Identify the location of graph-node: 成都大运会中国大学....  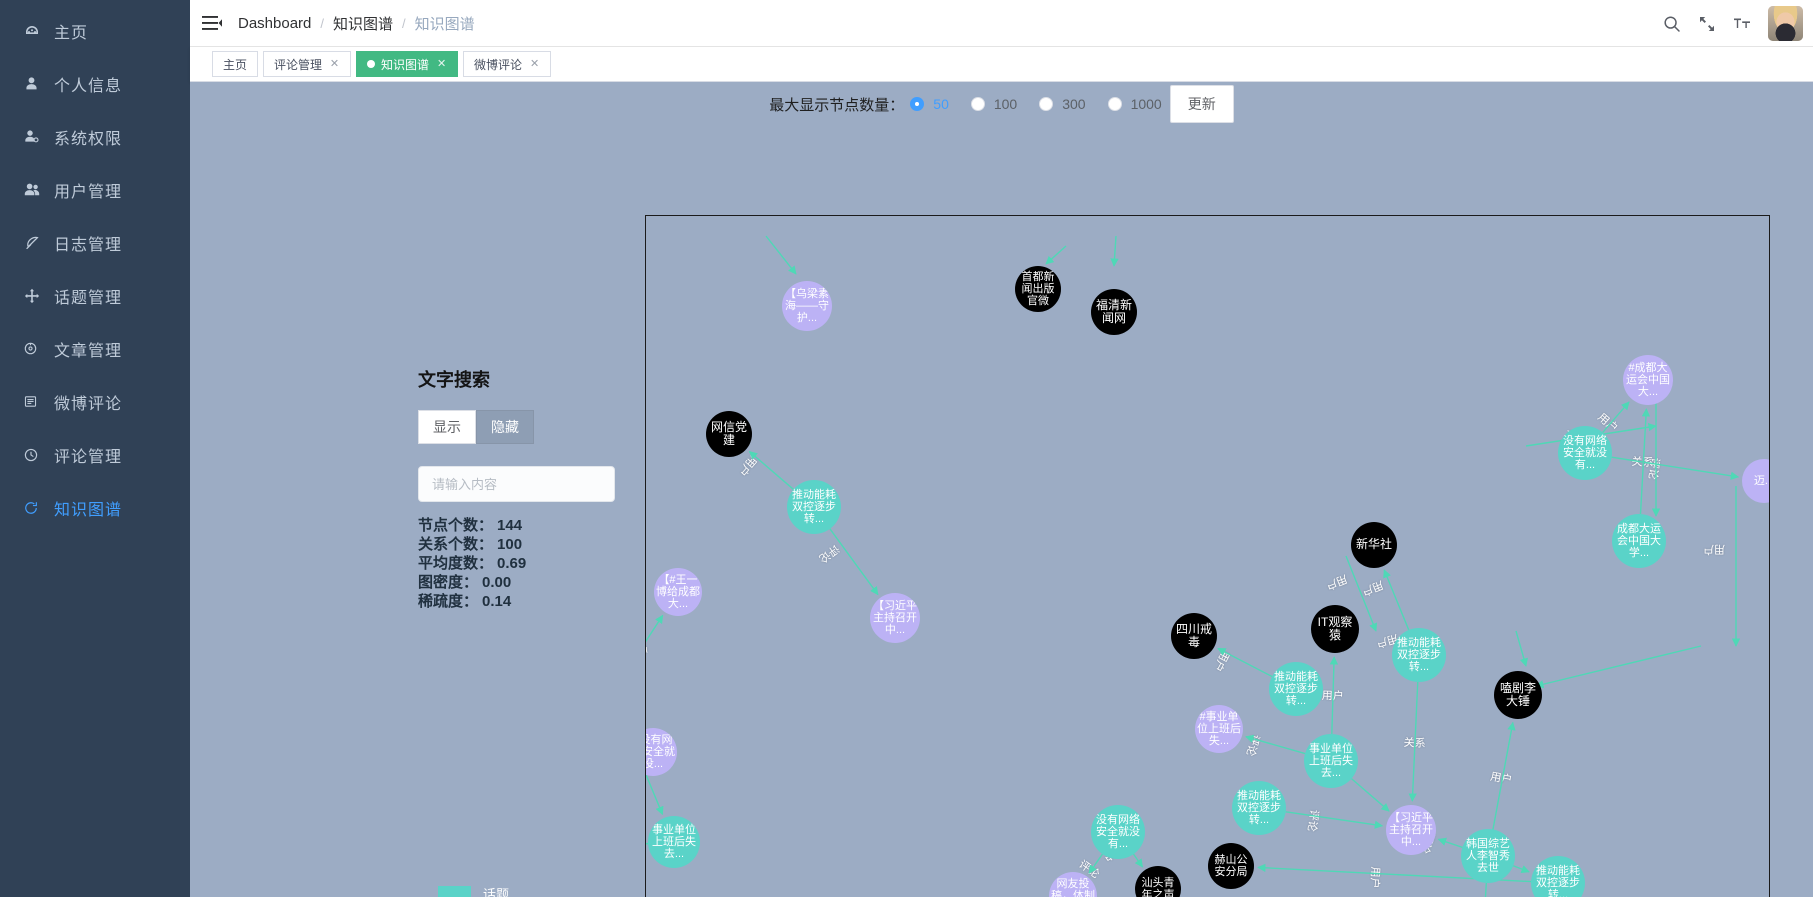
(1639, 541).